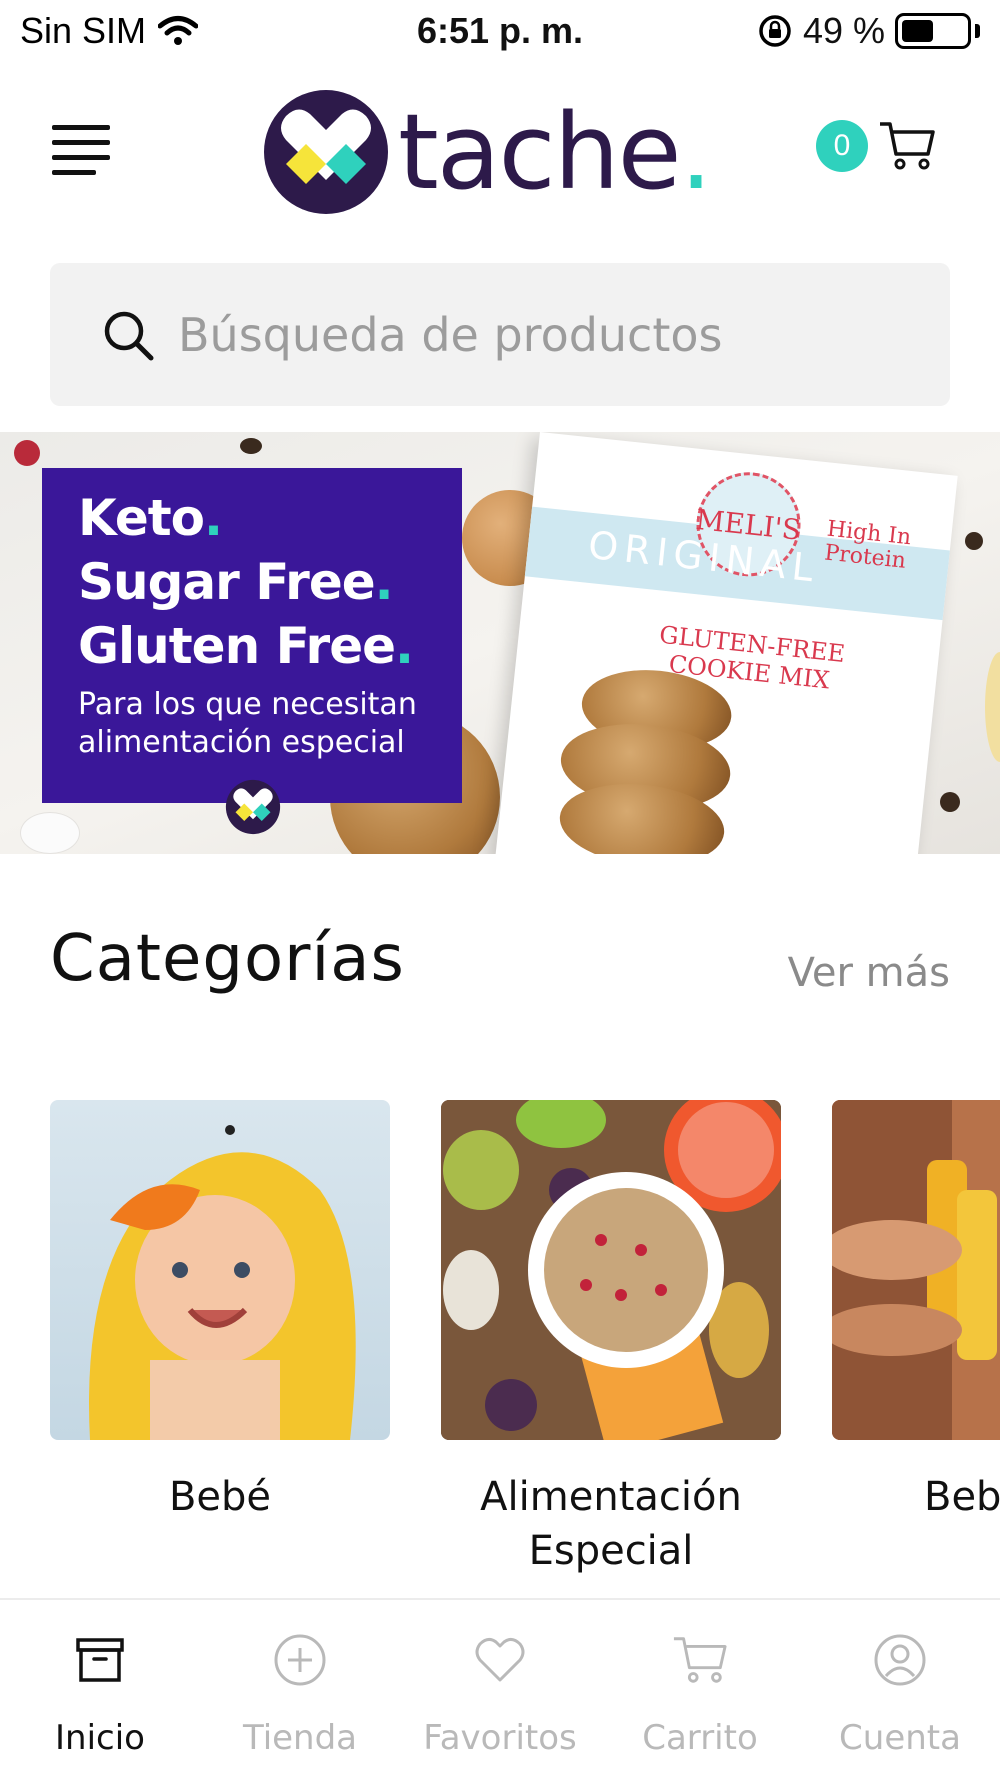 This screenshot has width=1000, height=1778. I want to click on logo-mark-icon, so click(326, 152).